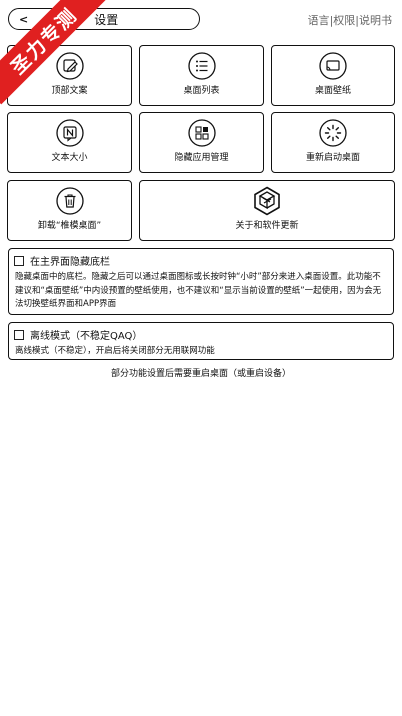 This screenshot has width=402, height=716. What do you see at coordinates (19, 334) in the screenshot?
I see `offline-mode-checkbox` at bounding box center [19, 334].